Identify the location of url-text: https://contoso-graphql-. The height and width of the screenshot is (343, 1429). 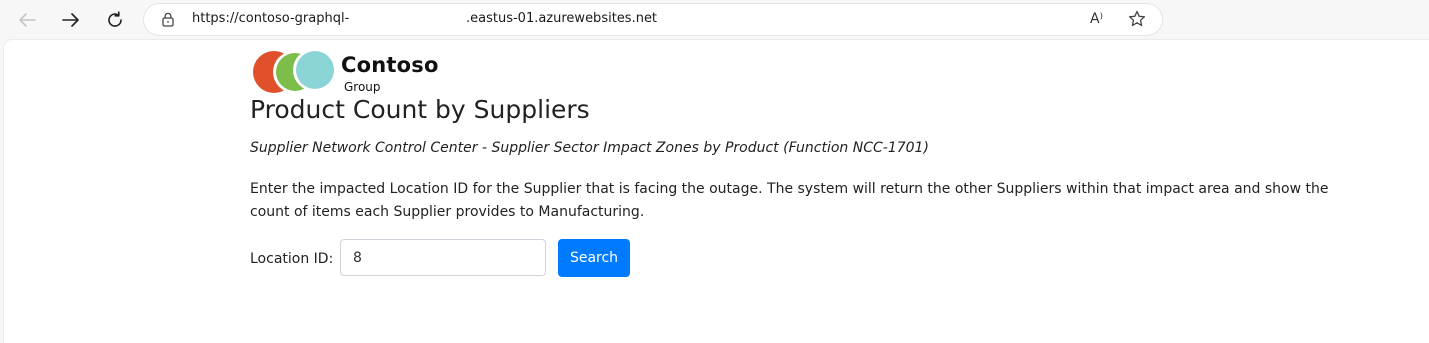
(271, 18).